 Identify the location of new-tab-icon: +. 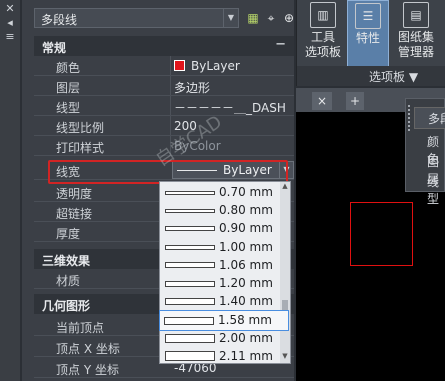
(355, 101).